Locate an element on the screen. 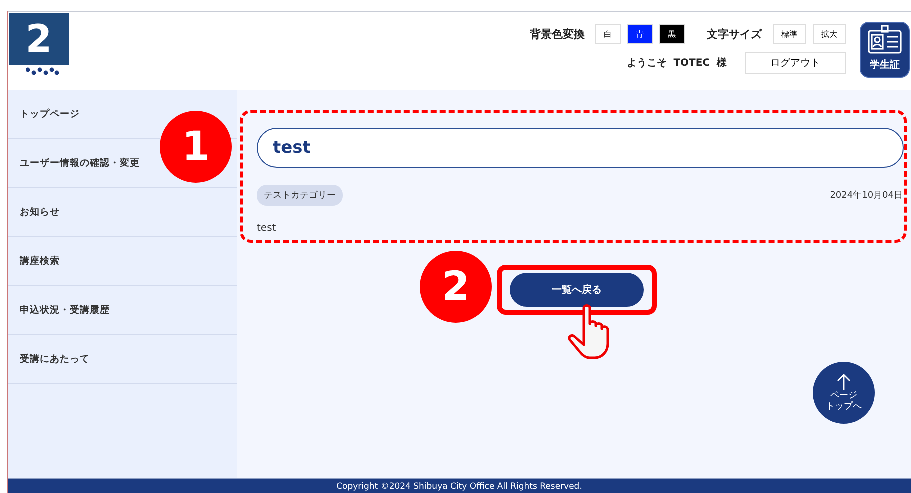  background-color-label: 背景色変換 is located at coordinates (557, 34).